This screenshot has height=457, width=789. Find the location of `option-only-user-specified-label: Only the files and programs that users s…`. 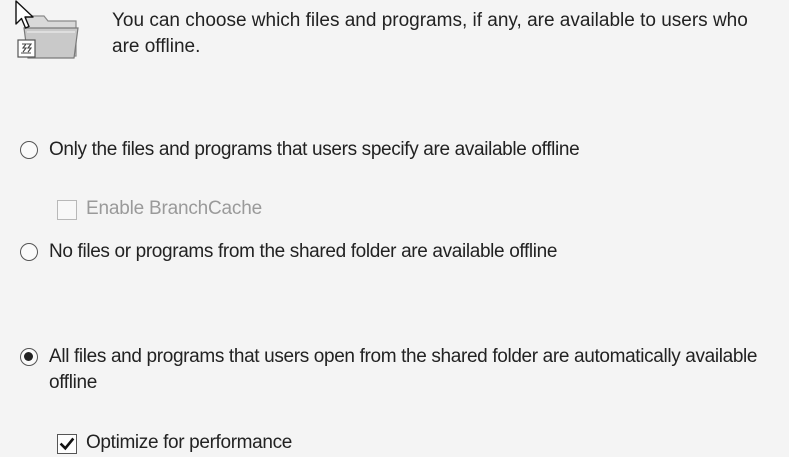

option-only-user-specified-label: Only the files and programs that users s… is located at coordinates (414, 150).